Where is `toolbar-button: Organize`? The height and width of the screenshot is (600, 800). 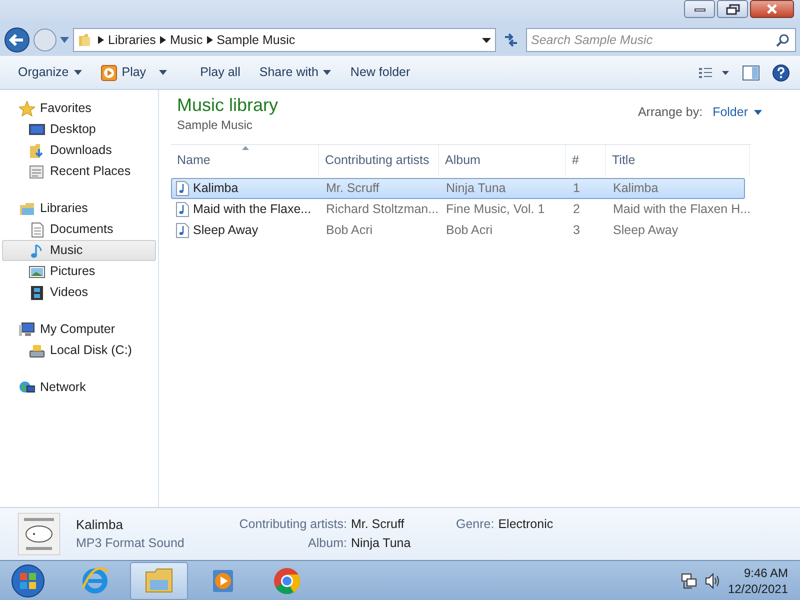
toolbar-button: Organize is located at coordinates (50, 72).